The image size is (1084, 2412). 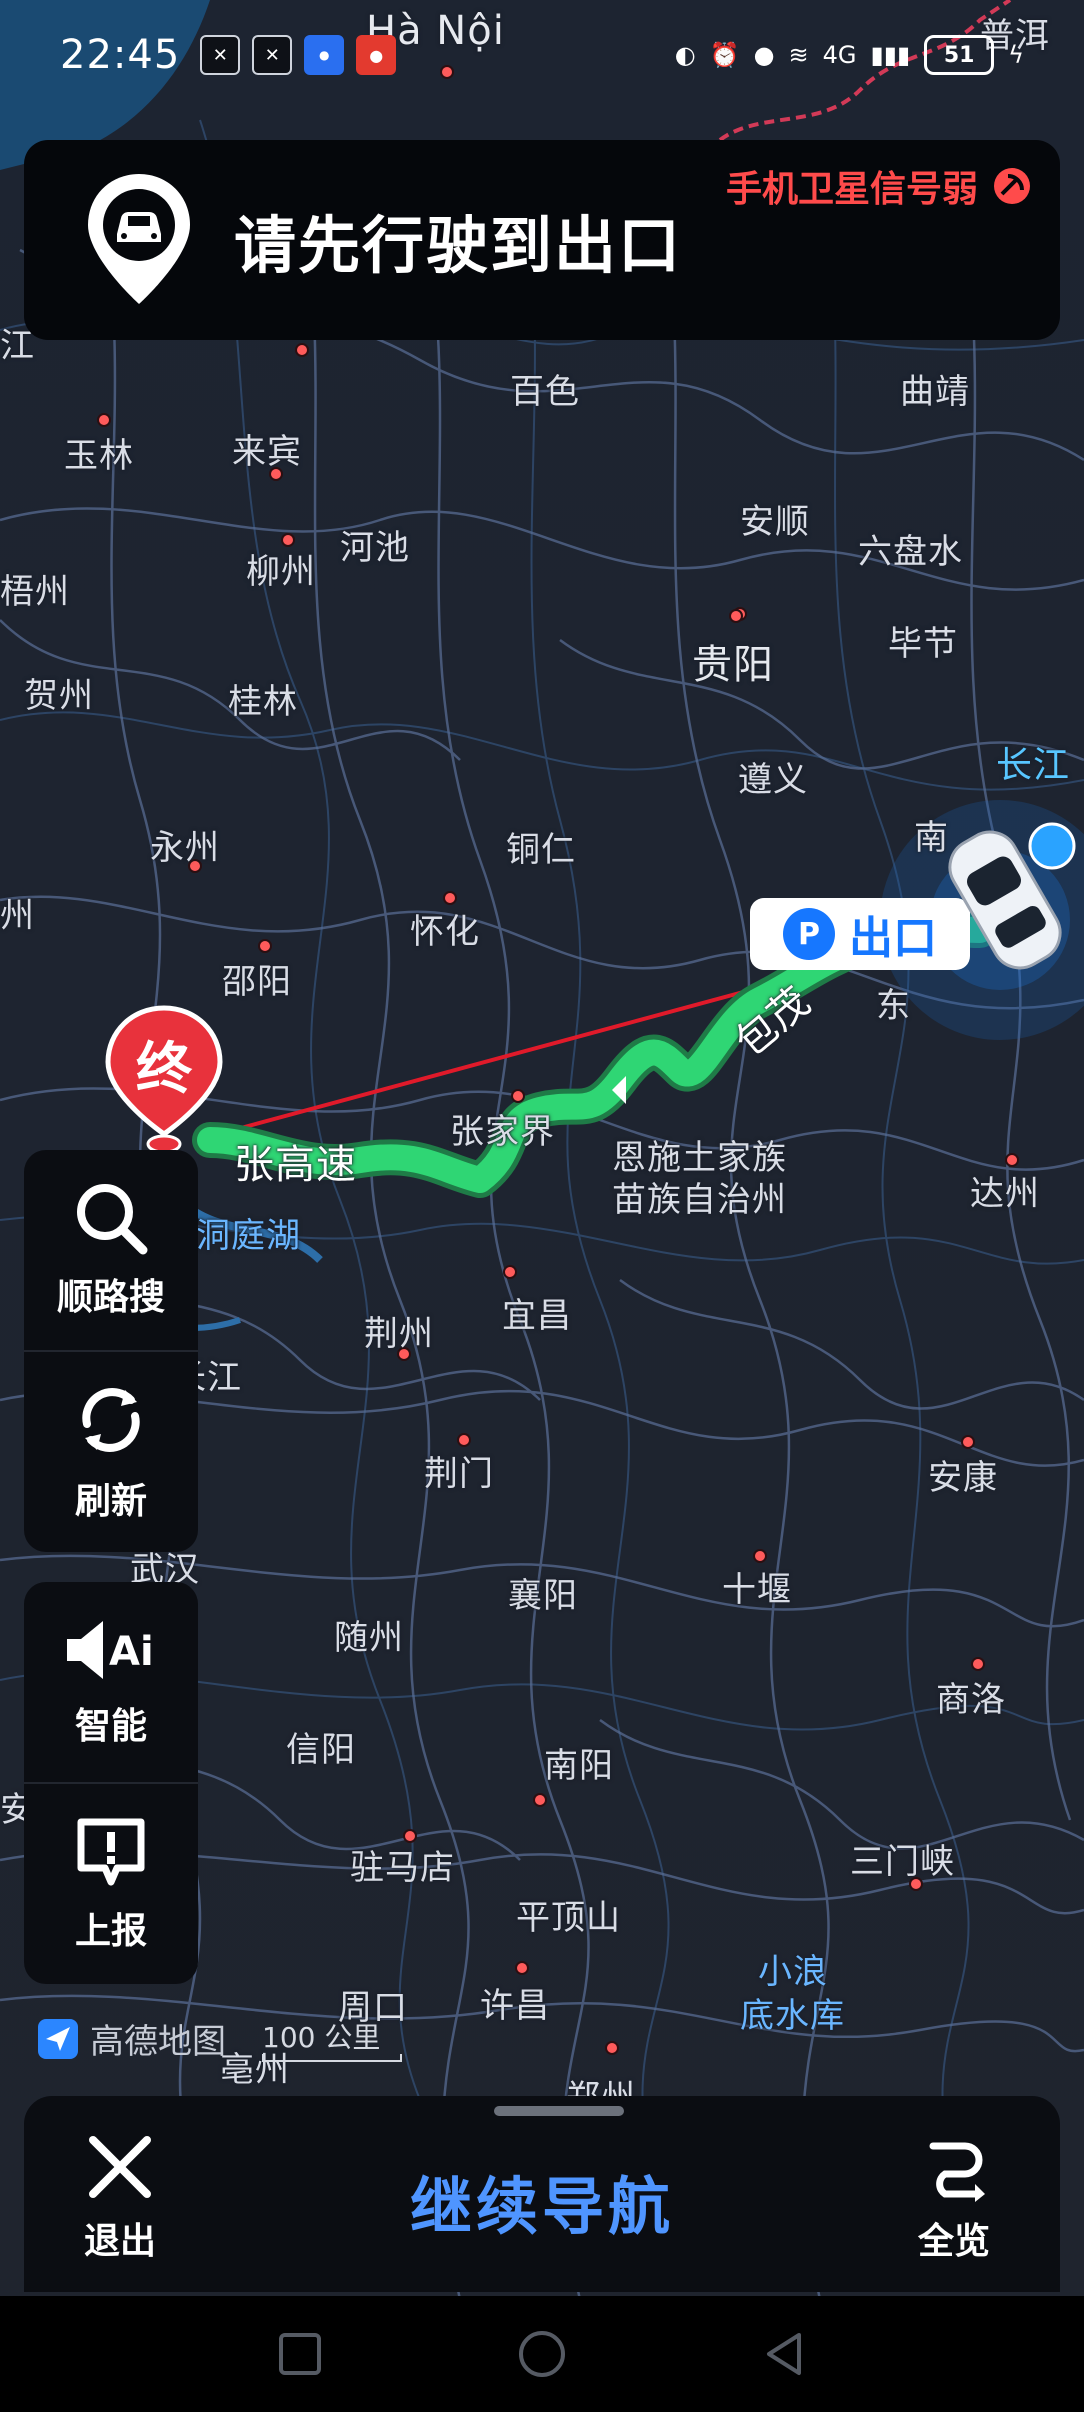 What do you see at coordinates (111, 1852) in the screenshot?
I see `report-icon` at bounding box center [111, 1852].